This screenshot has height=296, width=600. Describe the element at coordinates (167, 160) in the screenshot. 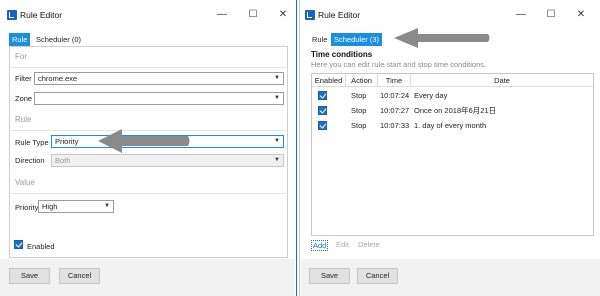

I see `direction-combo: Both ▼` at that location.